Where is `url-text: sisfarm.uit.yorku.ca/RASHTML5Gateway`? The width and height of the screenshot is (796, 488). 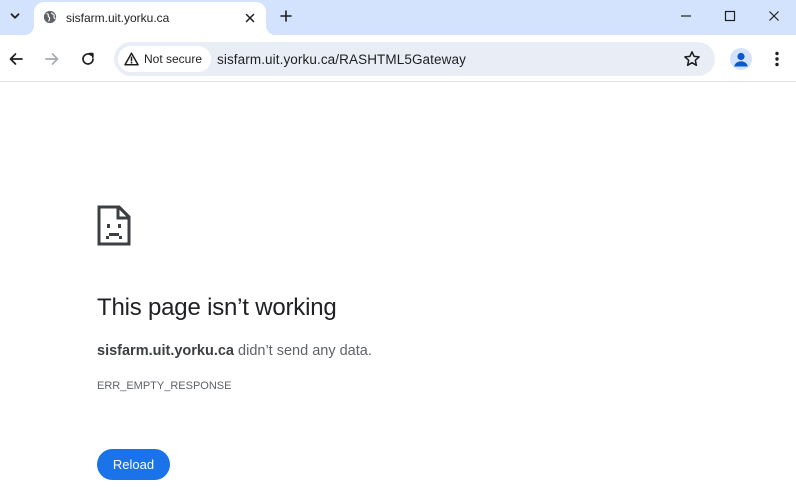
url-text: sisfarm.uit.yorku.ca/RASHTML5Gateway is located at coordinates (341, 59).